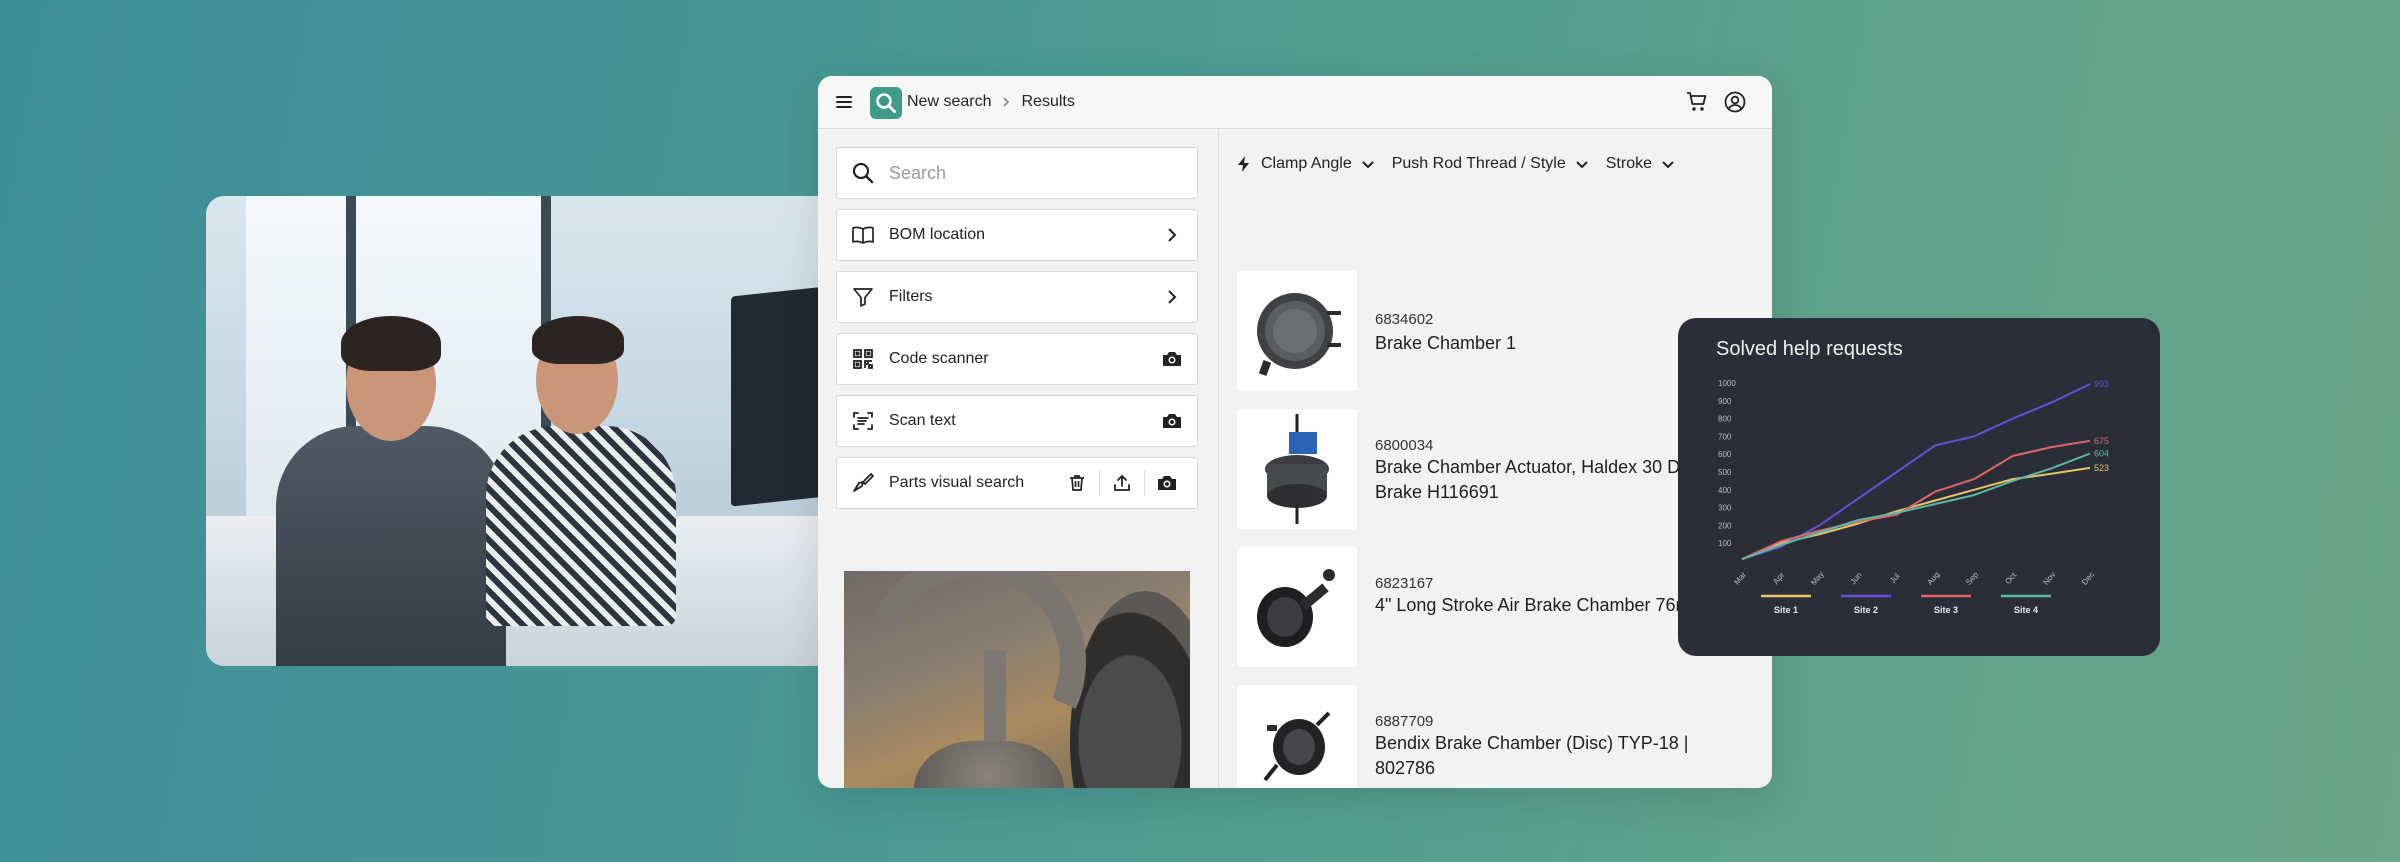 The width and height of the screenshot is (2400, 862). Describe the element at coordinates (1725, 525) in the screenshot. I see `y-tick-label: 200` at that location.